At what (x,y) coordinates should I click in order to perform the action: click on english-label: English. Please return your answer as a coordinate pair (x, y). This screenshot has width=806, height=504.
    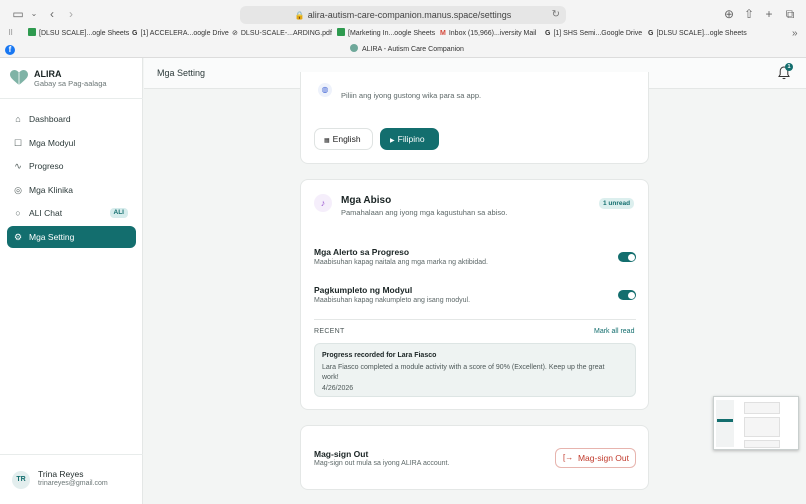
    Looking at the image, I should click on (346, 139).